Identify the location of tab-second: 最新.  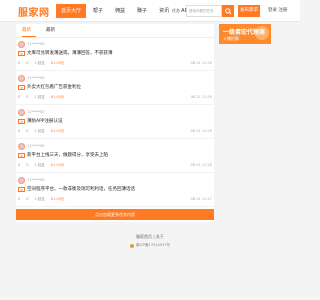
(50, 30).